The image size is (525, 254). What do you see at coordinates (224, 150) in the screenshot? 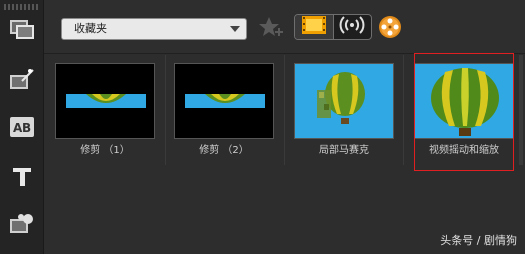
I see `item-caption: 修剪 （2）` at bounding box center [224, 150].